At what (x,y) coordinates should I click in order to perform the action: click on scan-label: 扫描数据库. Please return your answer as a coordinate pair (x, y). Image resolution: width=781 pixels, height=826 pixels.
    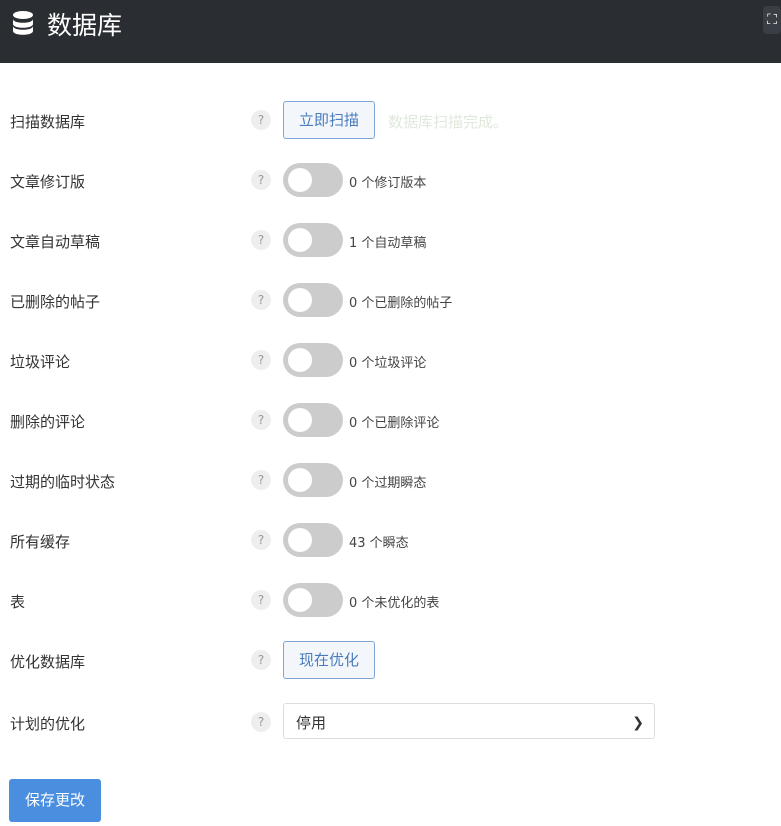
    Looking at the image, I should click on (48, 122).